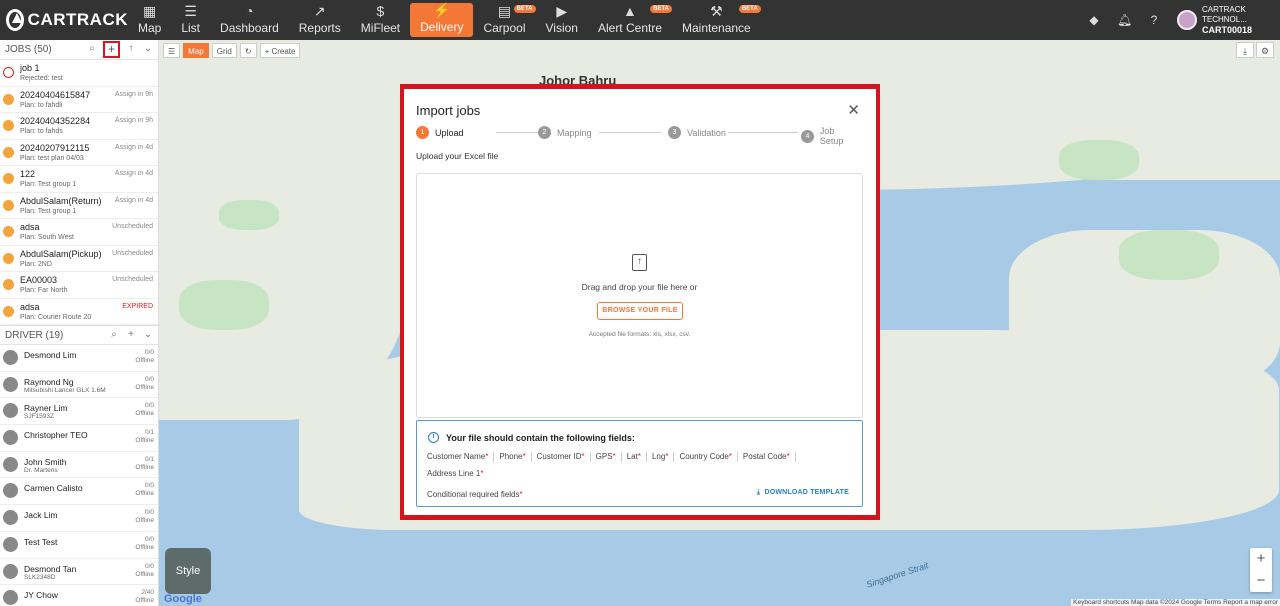 The width and height of the screenshot is (1280, 606). I want to click on nav-item-alert-centre: ▲ Alert Centre BETA, so click(630, 20).